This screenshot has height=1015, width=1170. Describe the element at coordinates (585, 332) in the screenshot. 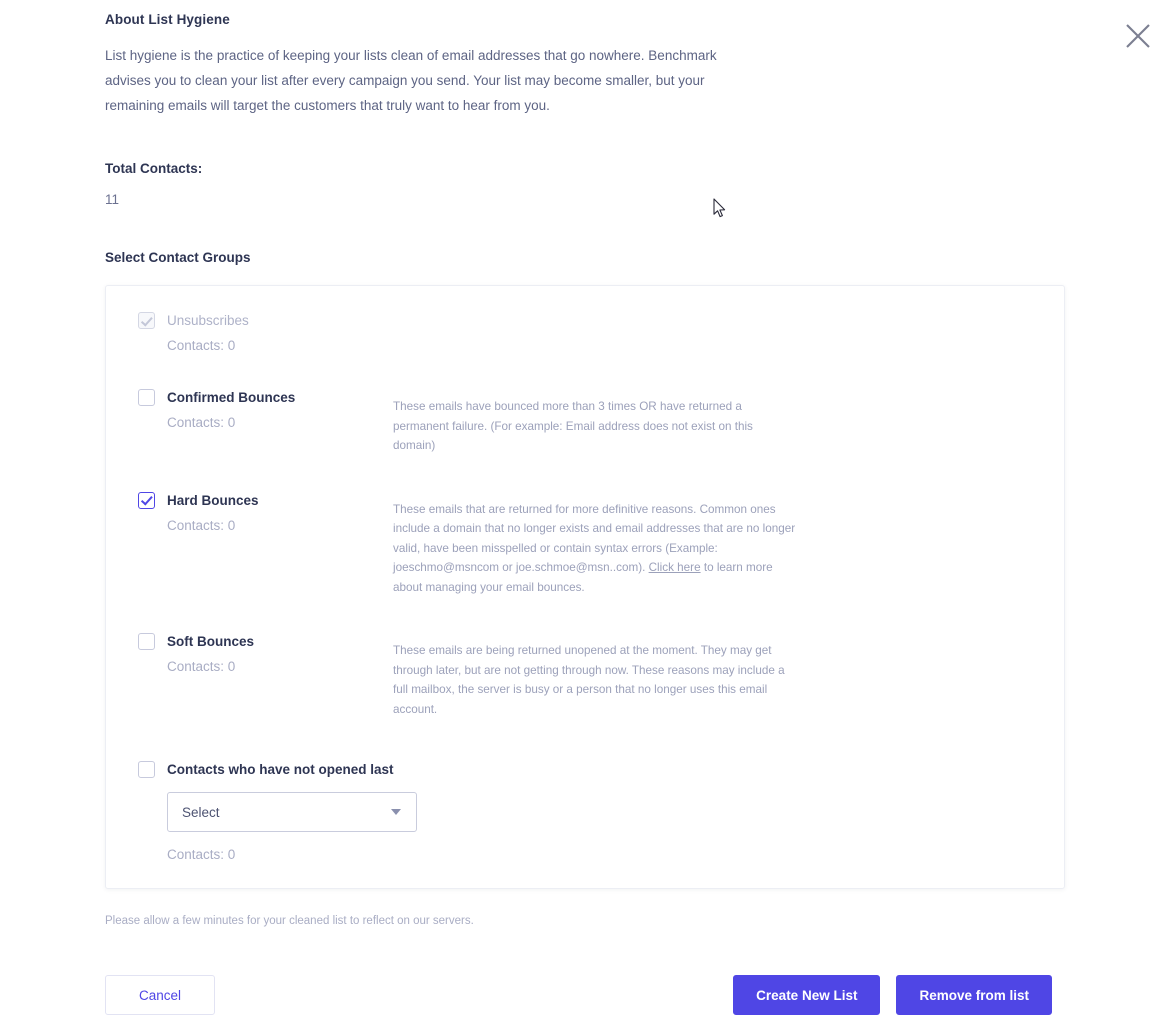

I see `group-row-unsubscribes: Unsubscribes Contacts: 0` at that location.